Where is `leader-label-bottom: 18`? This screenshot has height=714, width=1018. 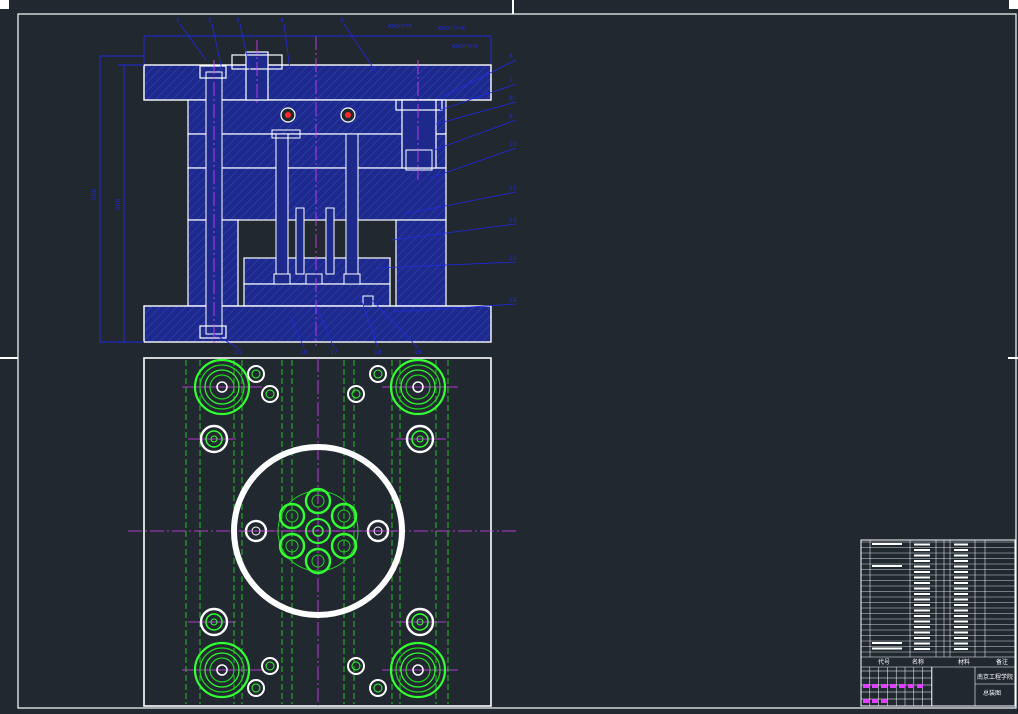 leader-label-bottom: 18 is located at coordinates (378, 352).